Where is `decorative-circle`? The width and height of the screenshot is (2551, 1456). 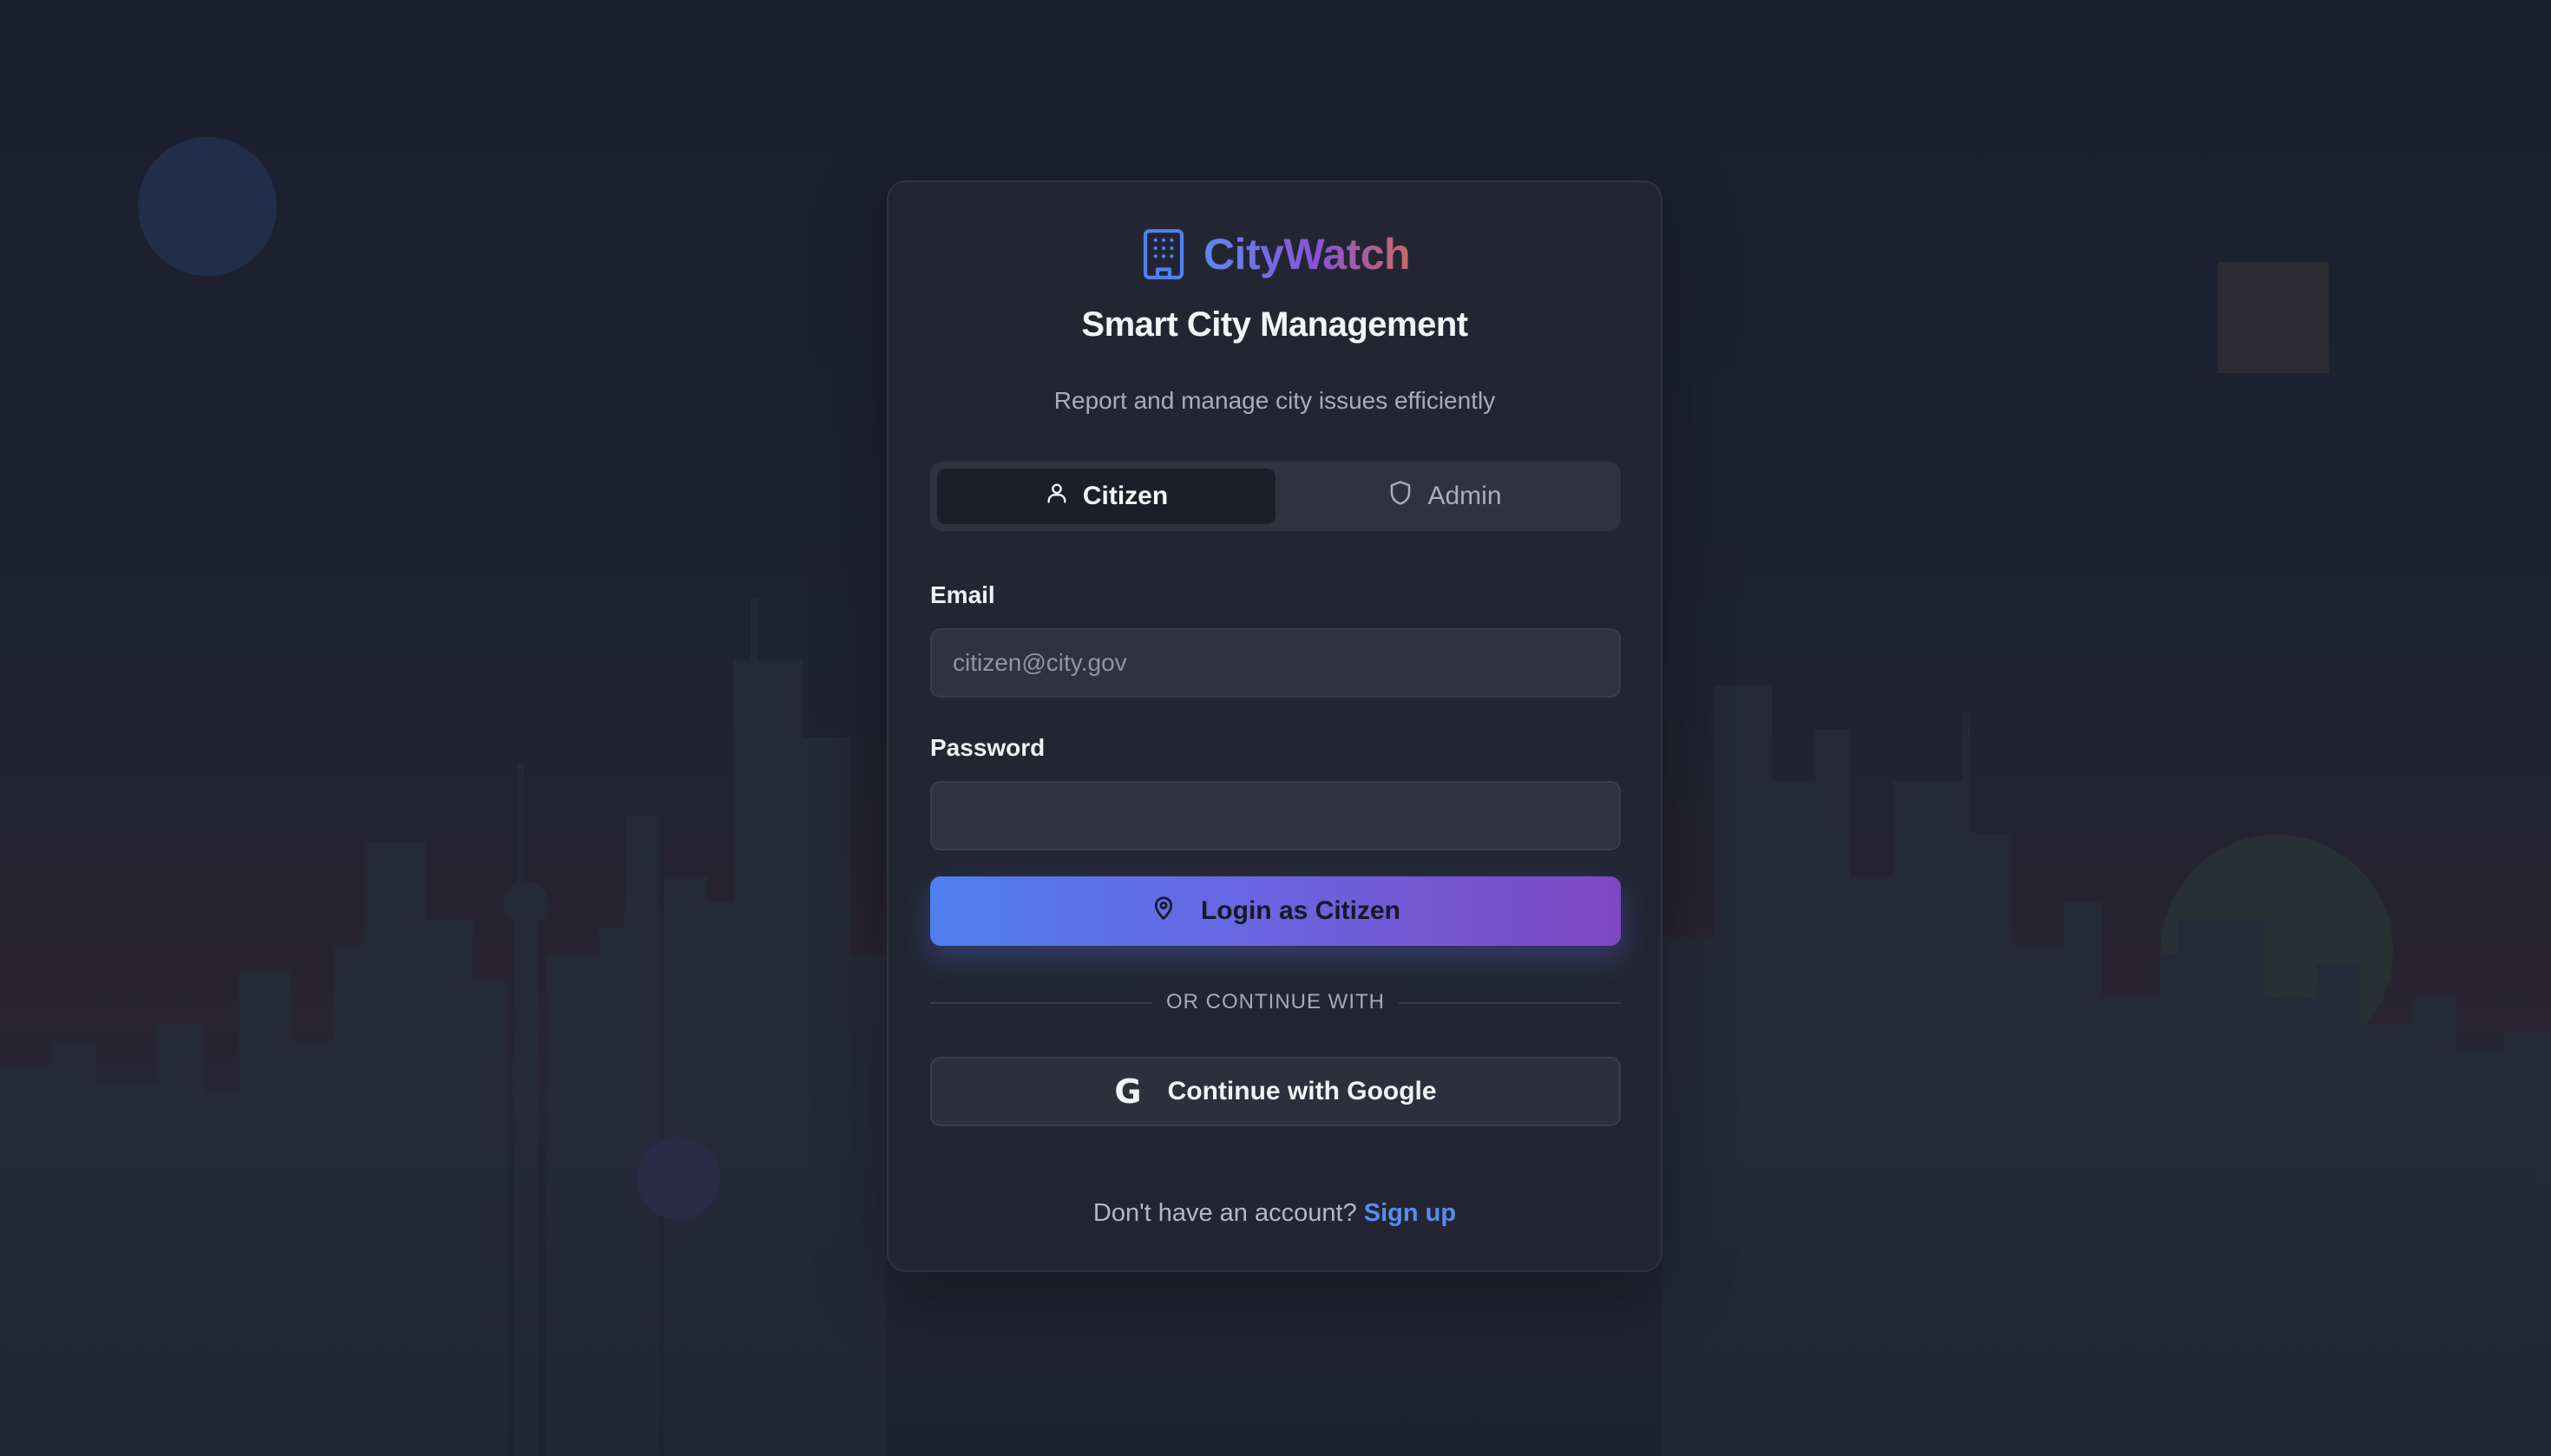 decorative-circle is located at coordinates (678, 1178).